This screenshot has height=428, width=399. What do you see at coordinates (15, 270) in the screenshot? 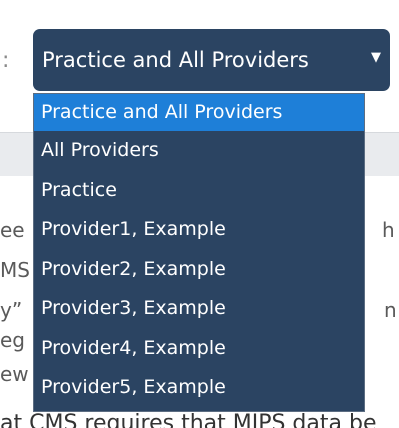
I see `background-text-fragment: MS` at bounding box center [15, 270].